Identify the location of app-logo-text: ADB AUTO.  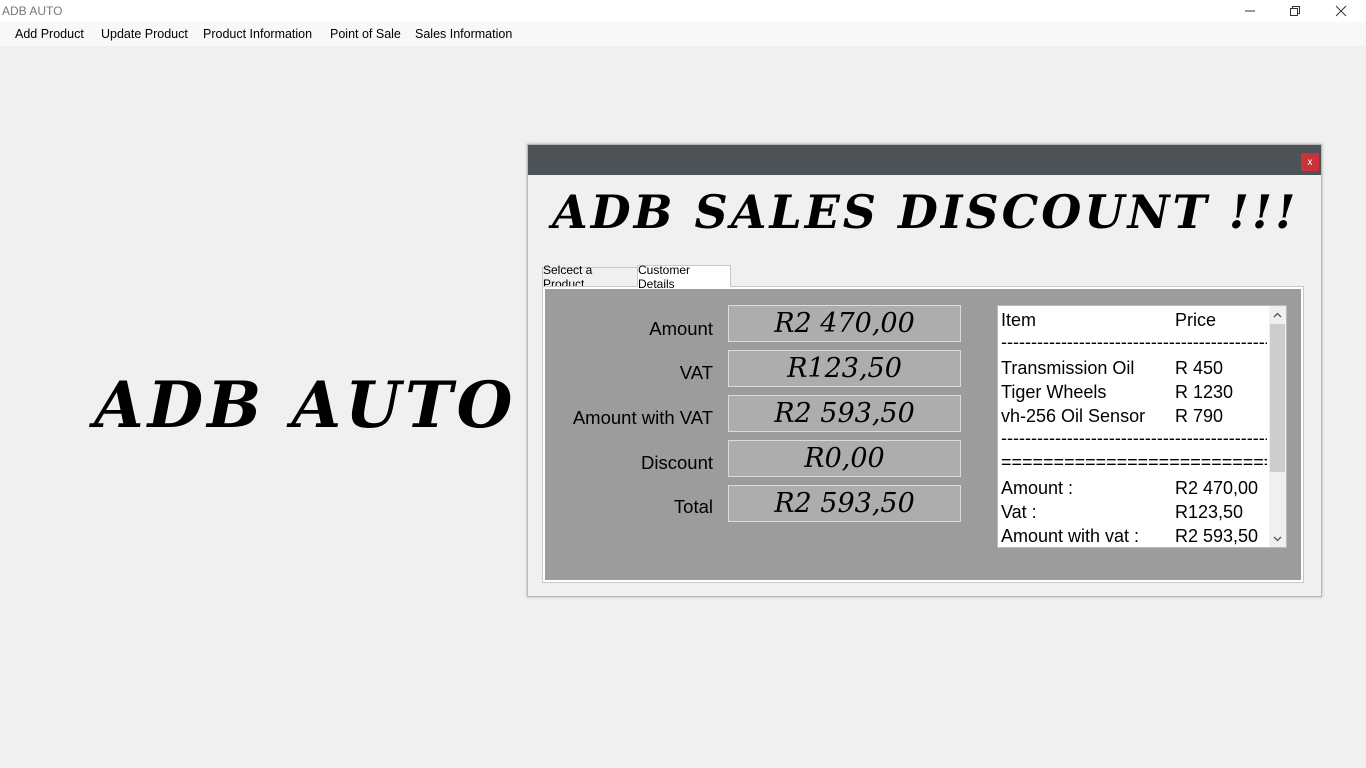
(305, 405).